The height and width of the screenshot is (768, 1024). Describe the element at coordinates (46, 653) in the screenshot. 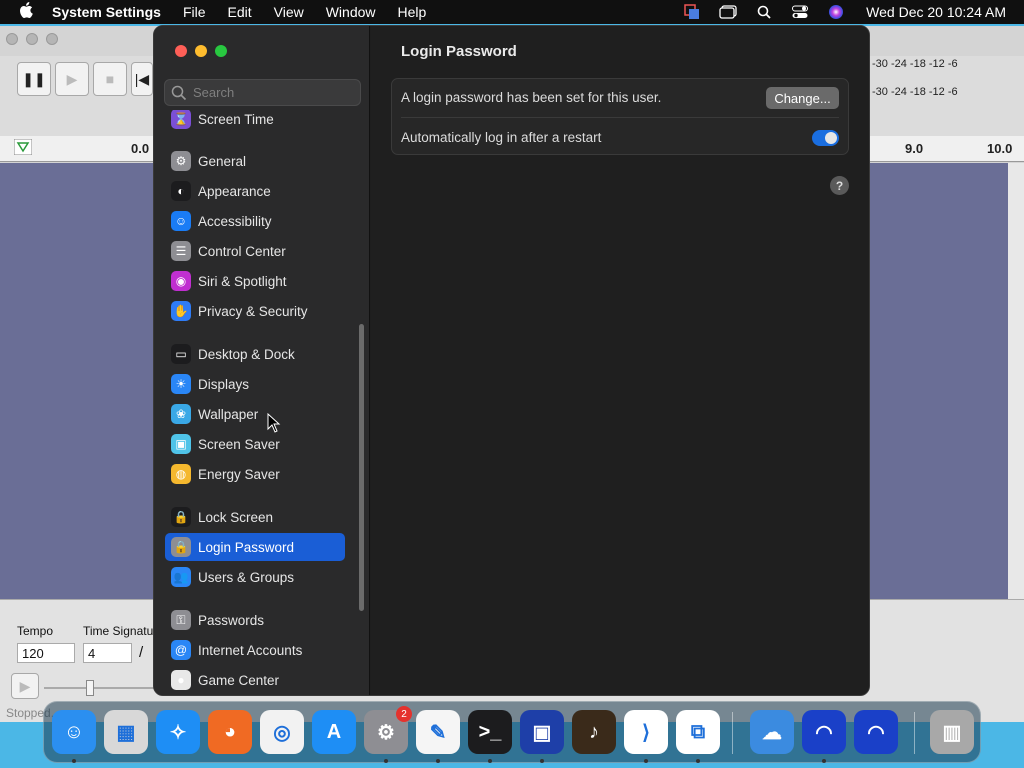

I see `tempo-field: 120` at that location.